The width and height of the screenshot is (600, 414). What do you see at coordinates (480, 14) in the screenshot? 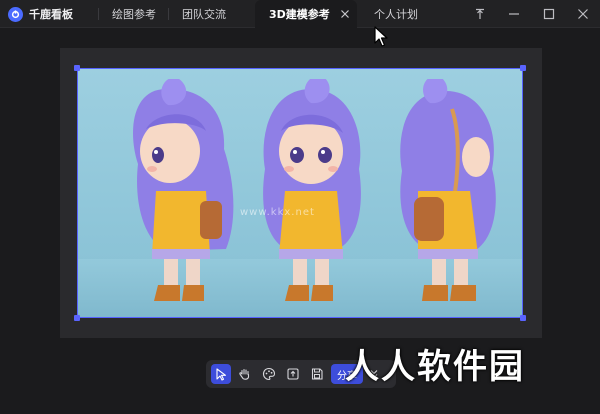
I see `pin-icon` at bounding box center [480, 14].